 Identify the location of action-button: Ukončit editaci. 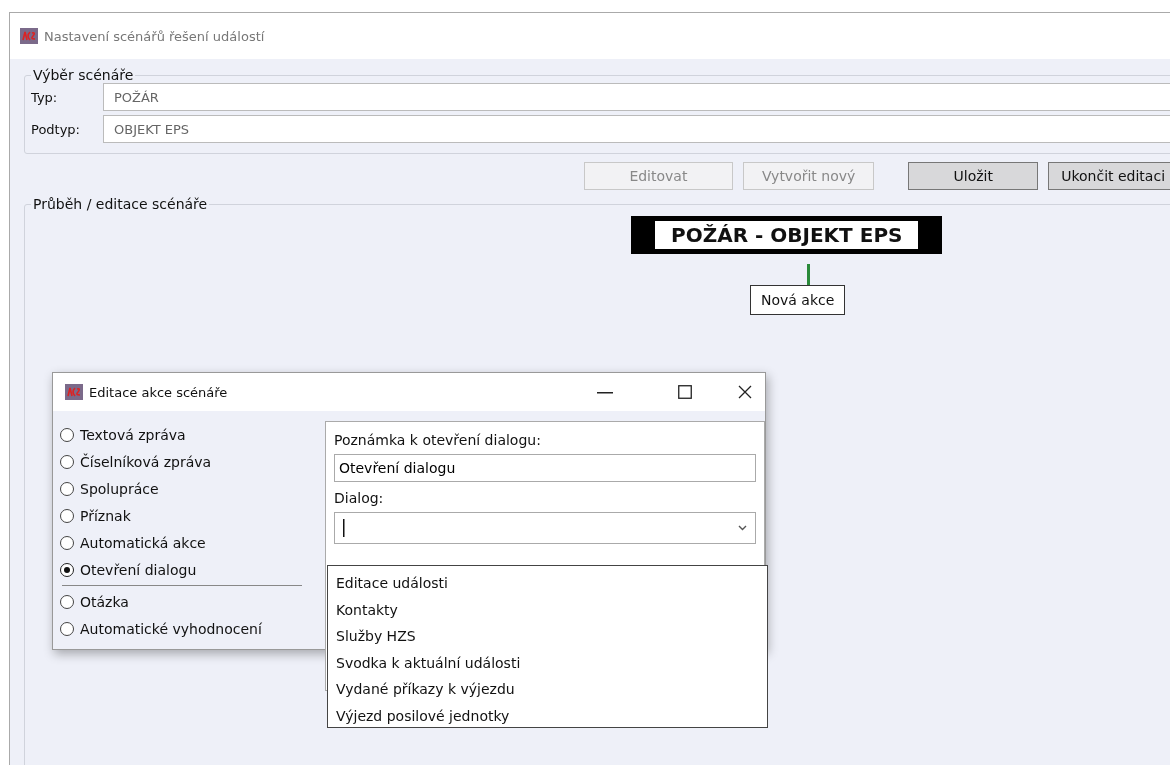
(1109, 176).